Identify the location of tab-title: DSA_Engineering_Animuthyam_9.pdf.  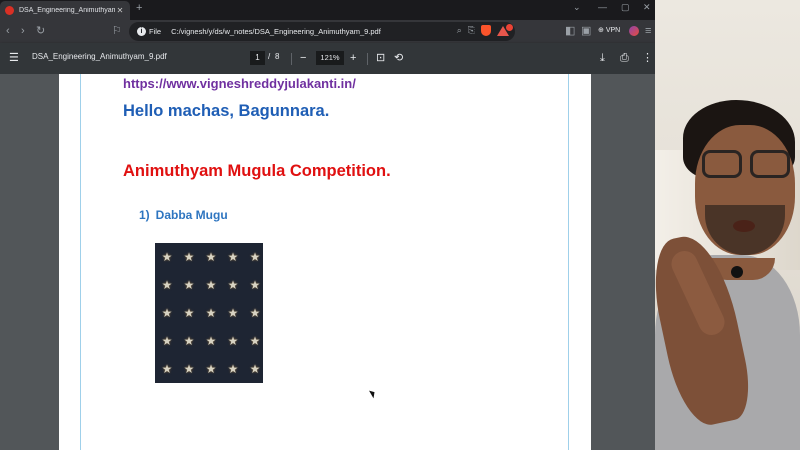
(67, 10).